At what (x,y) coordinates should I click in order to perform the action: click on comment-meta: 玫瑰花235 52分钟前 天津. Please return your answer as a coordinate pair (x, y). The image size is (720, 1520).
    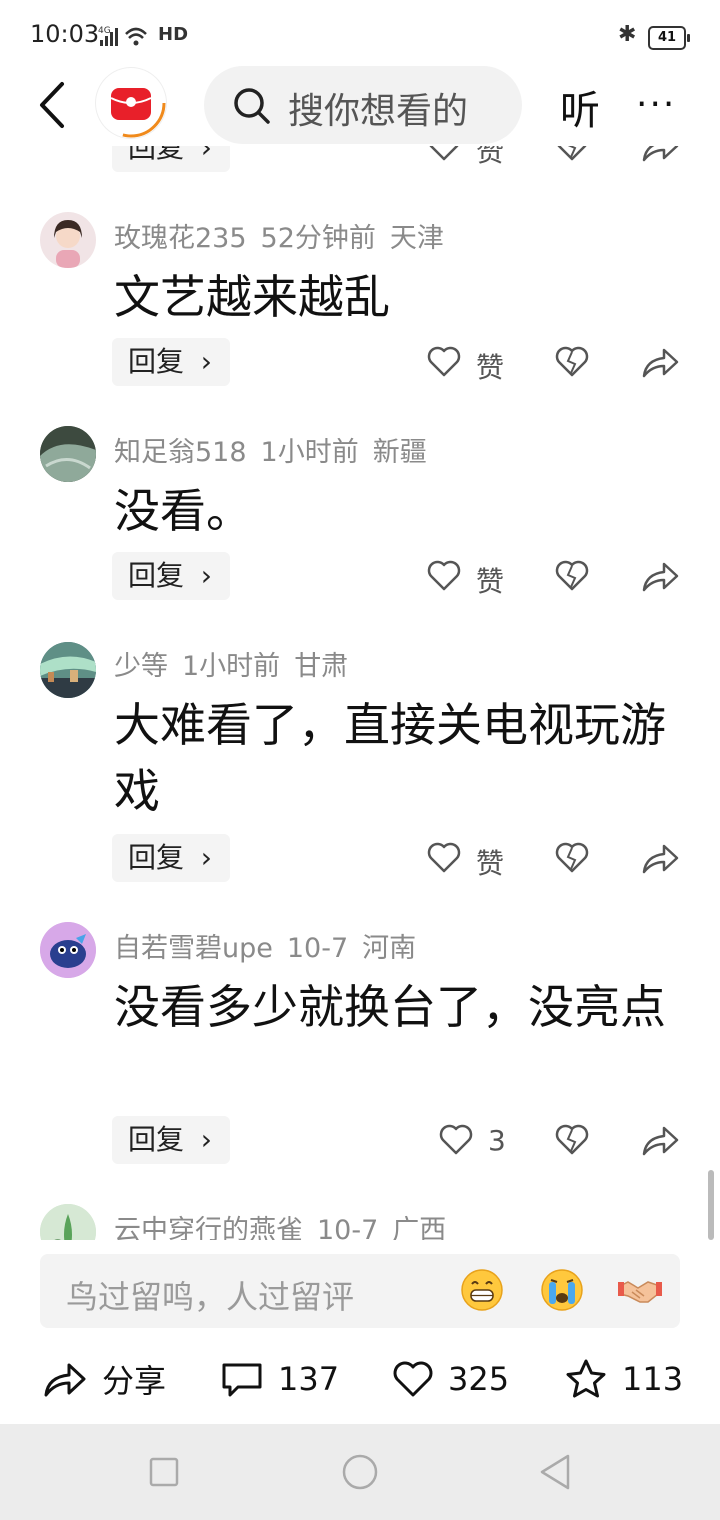
    Looking at the image, I should click on (286, 235).